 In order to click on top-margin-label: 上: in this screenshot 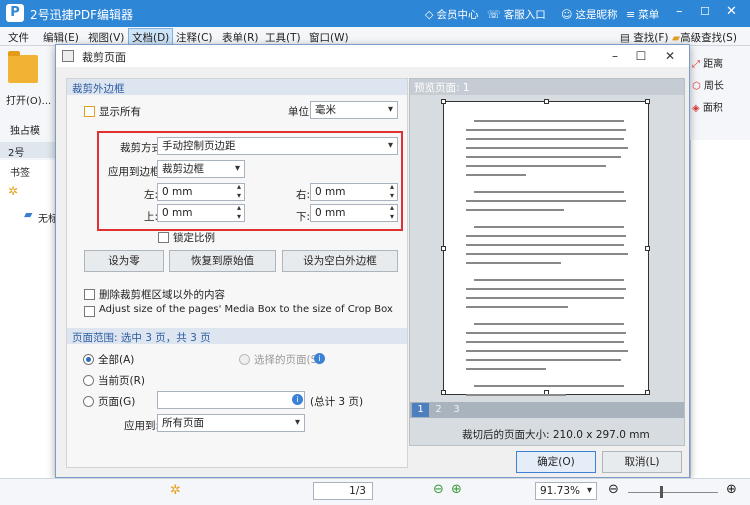, I will do `click(151, 217)`.